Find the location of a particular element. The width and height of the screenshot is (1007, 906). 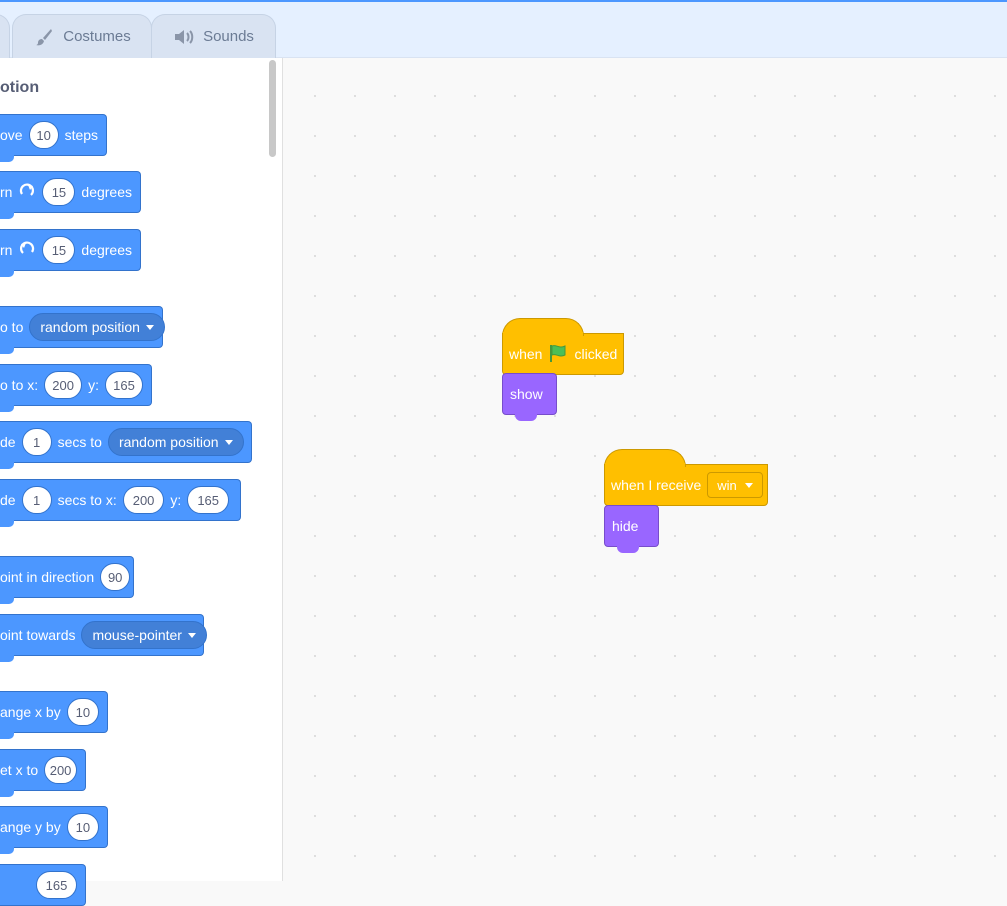

hat-when-i-receive: when I receive win is located at coordinates (686, 477).